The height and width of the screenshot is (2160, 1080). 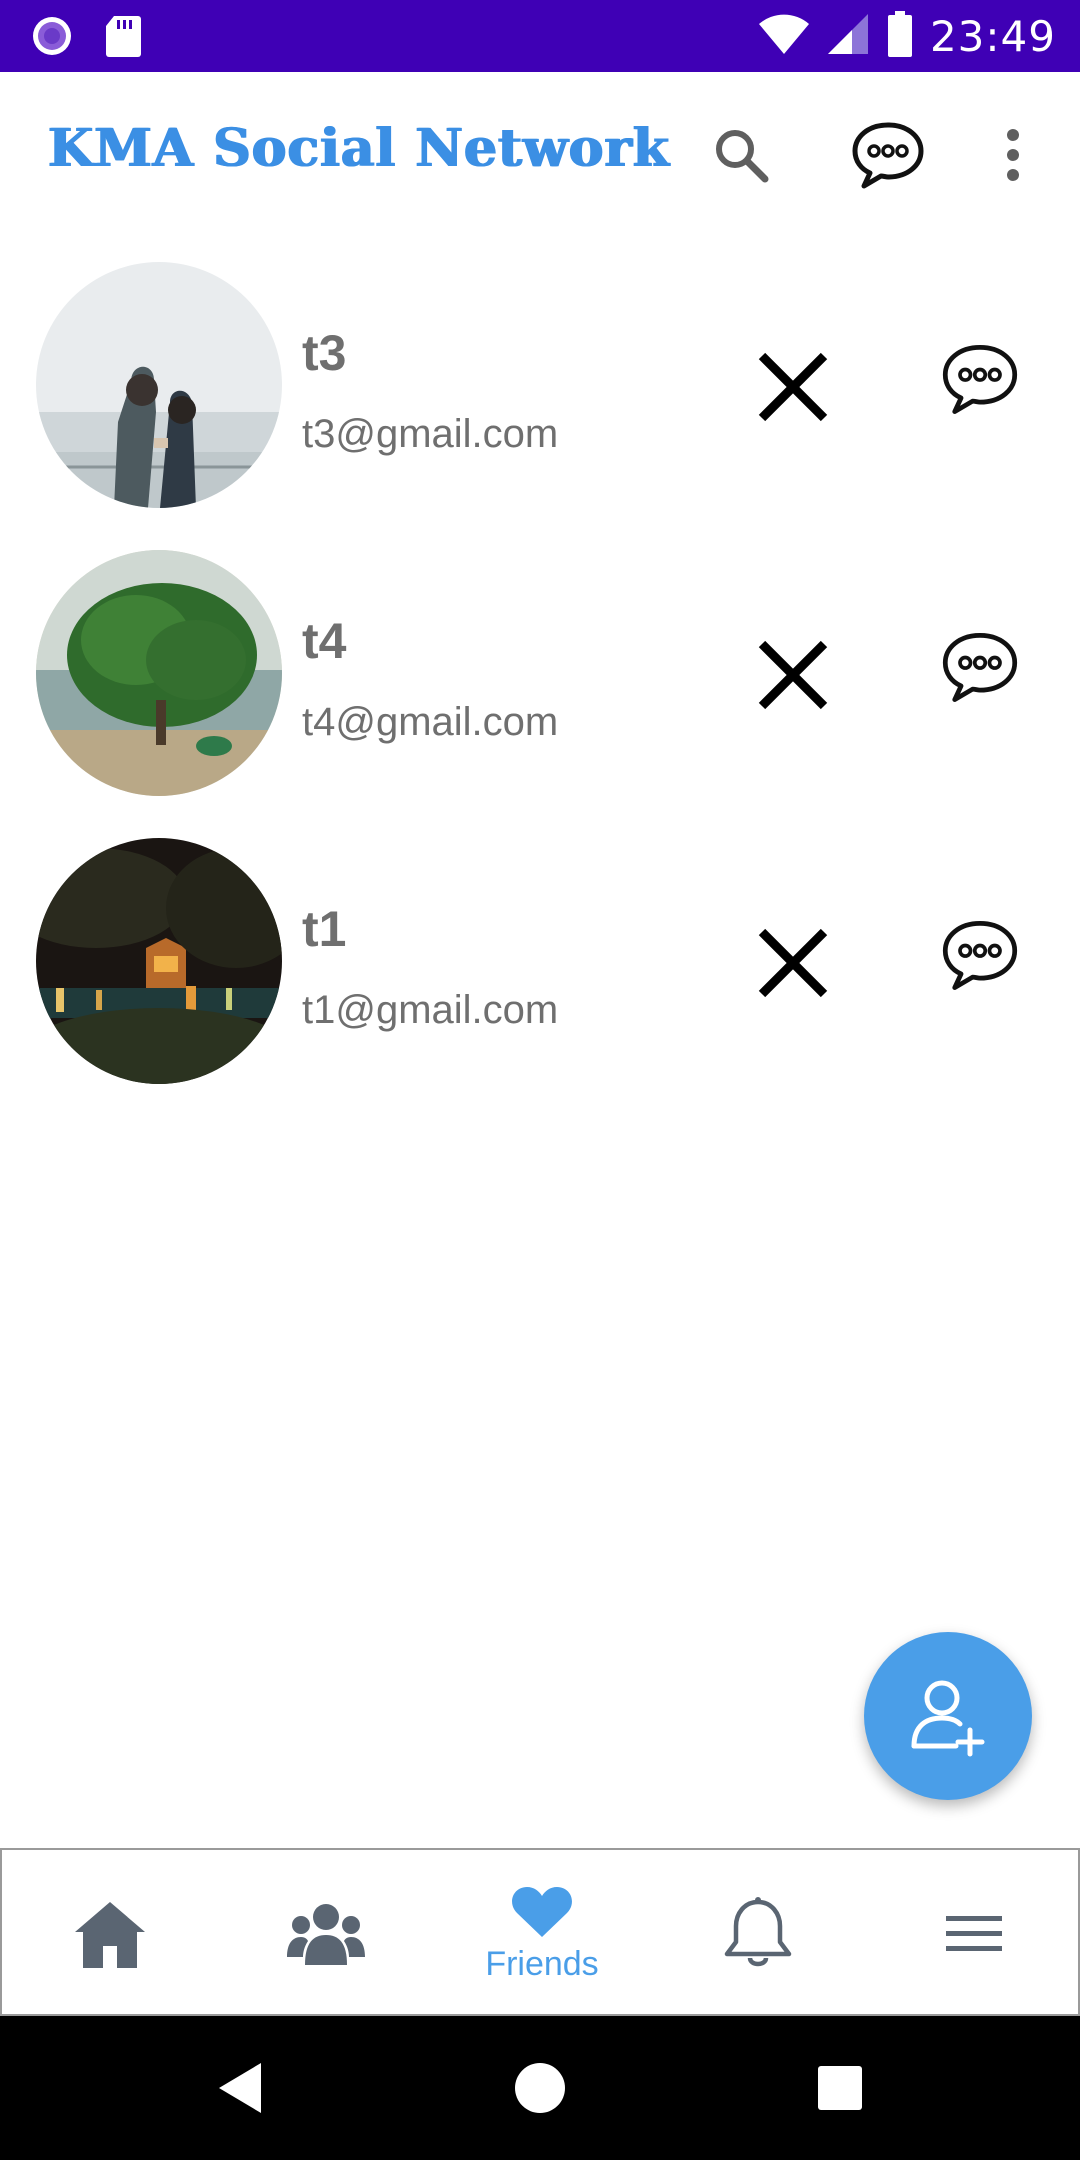 What do you see at coordinates (430, 722) in the screenshot?
I see `friend-email: t4@gmail.com` at bounding box center [430, 722].